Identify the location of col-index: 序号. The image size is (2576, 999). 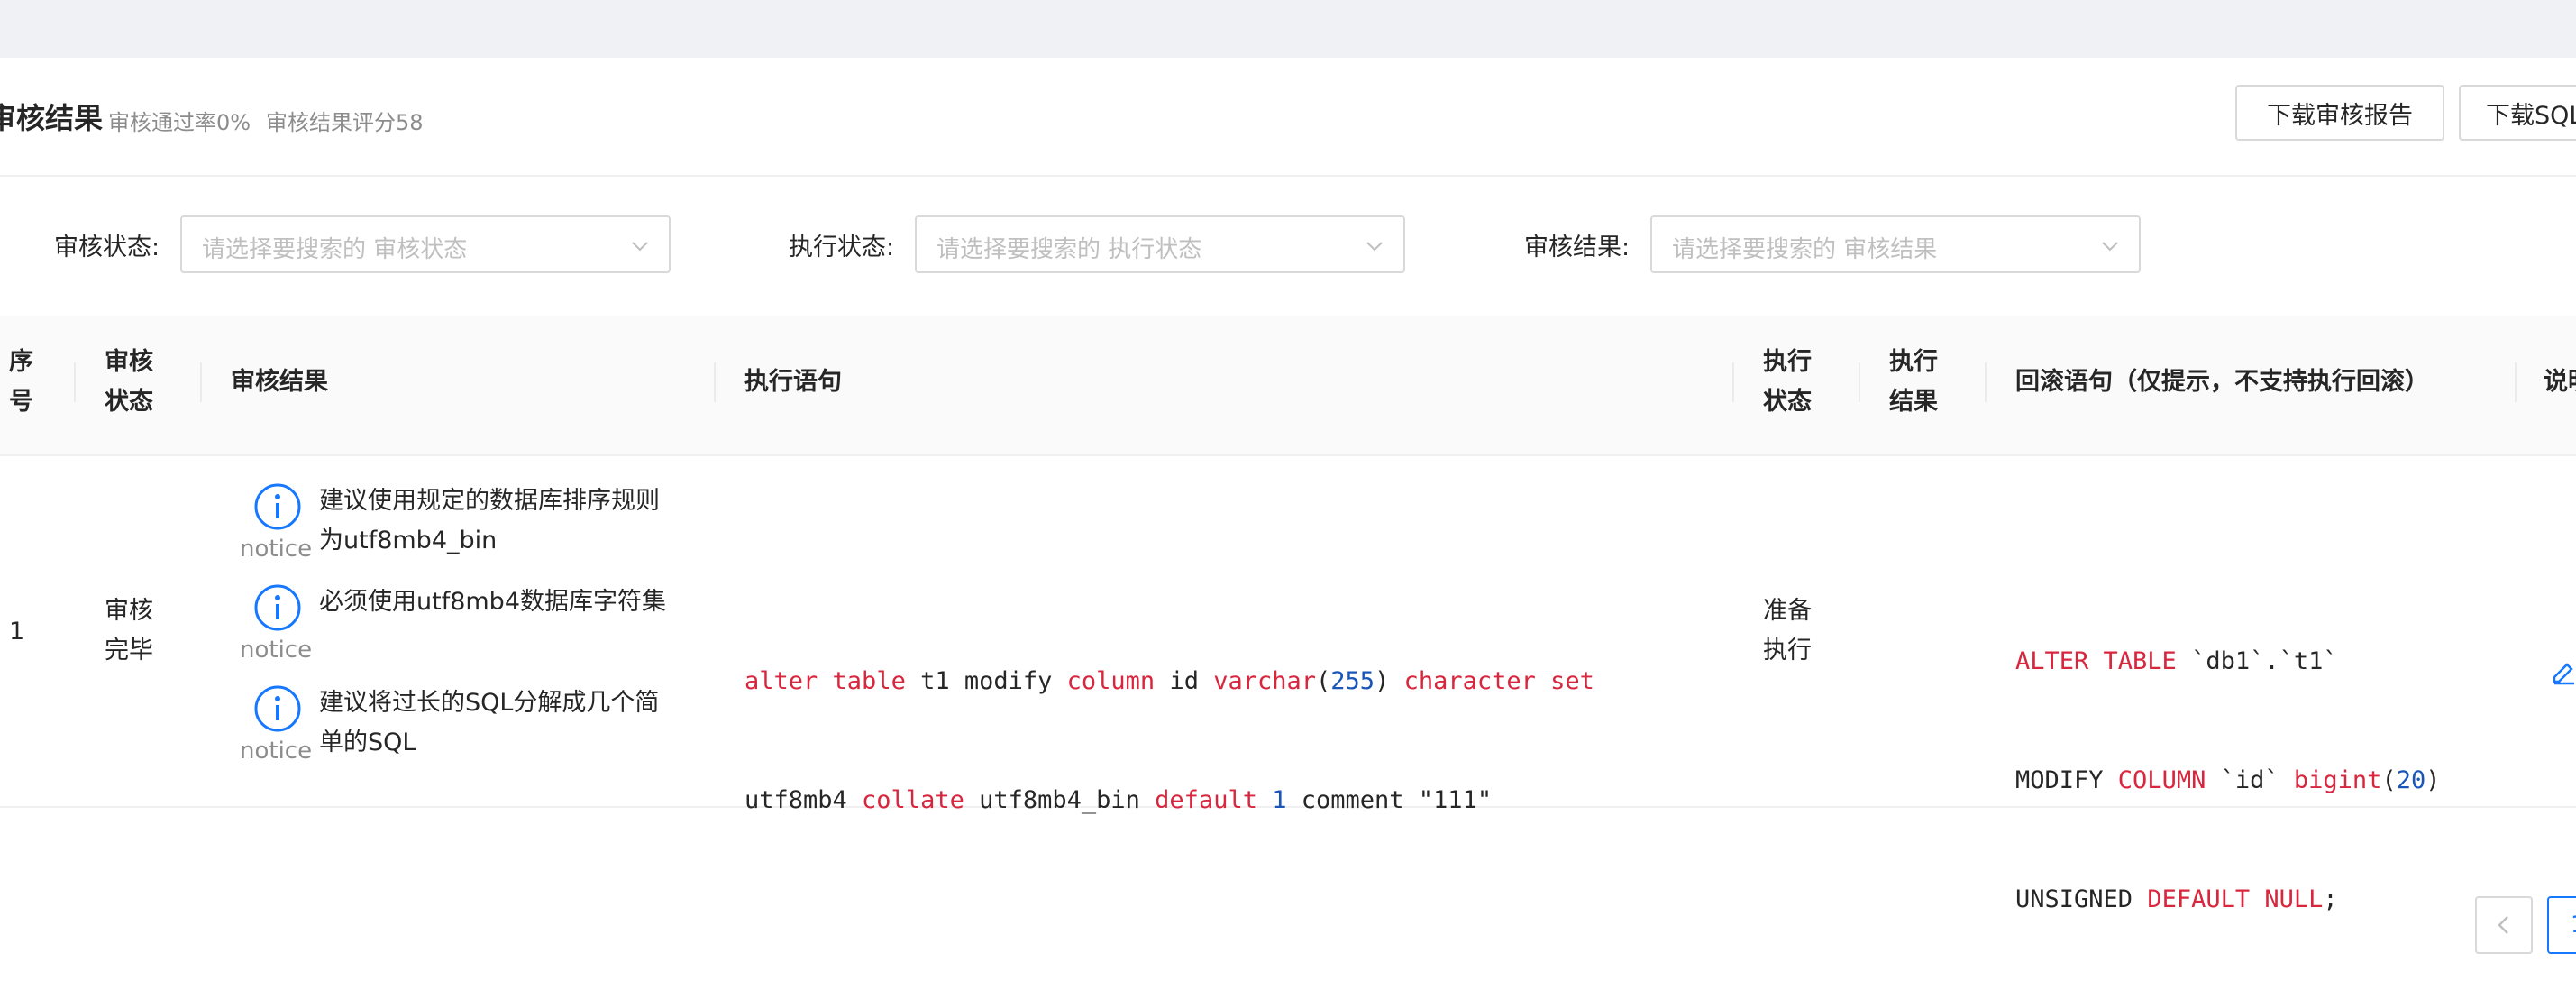
(21, 382).